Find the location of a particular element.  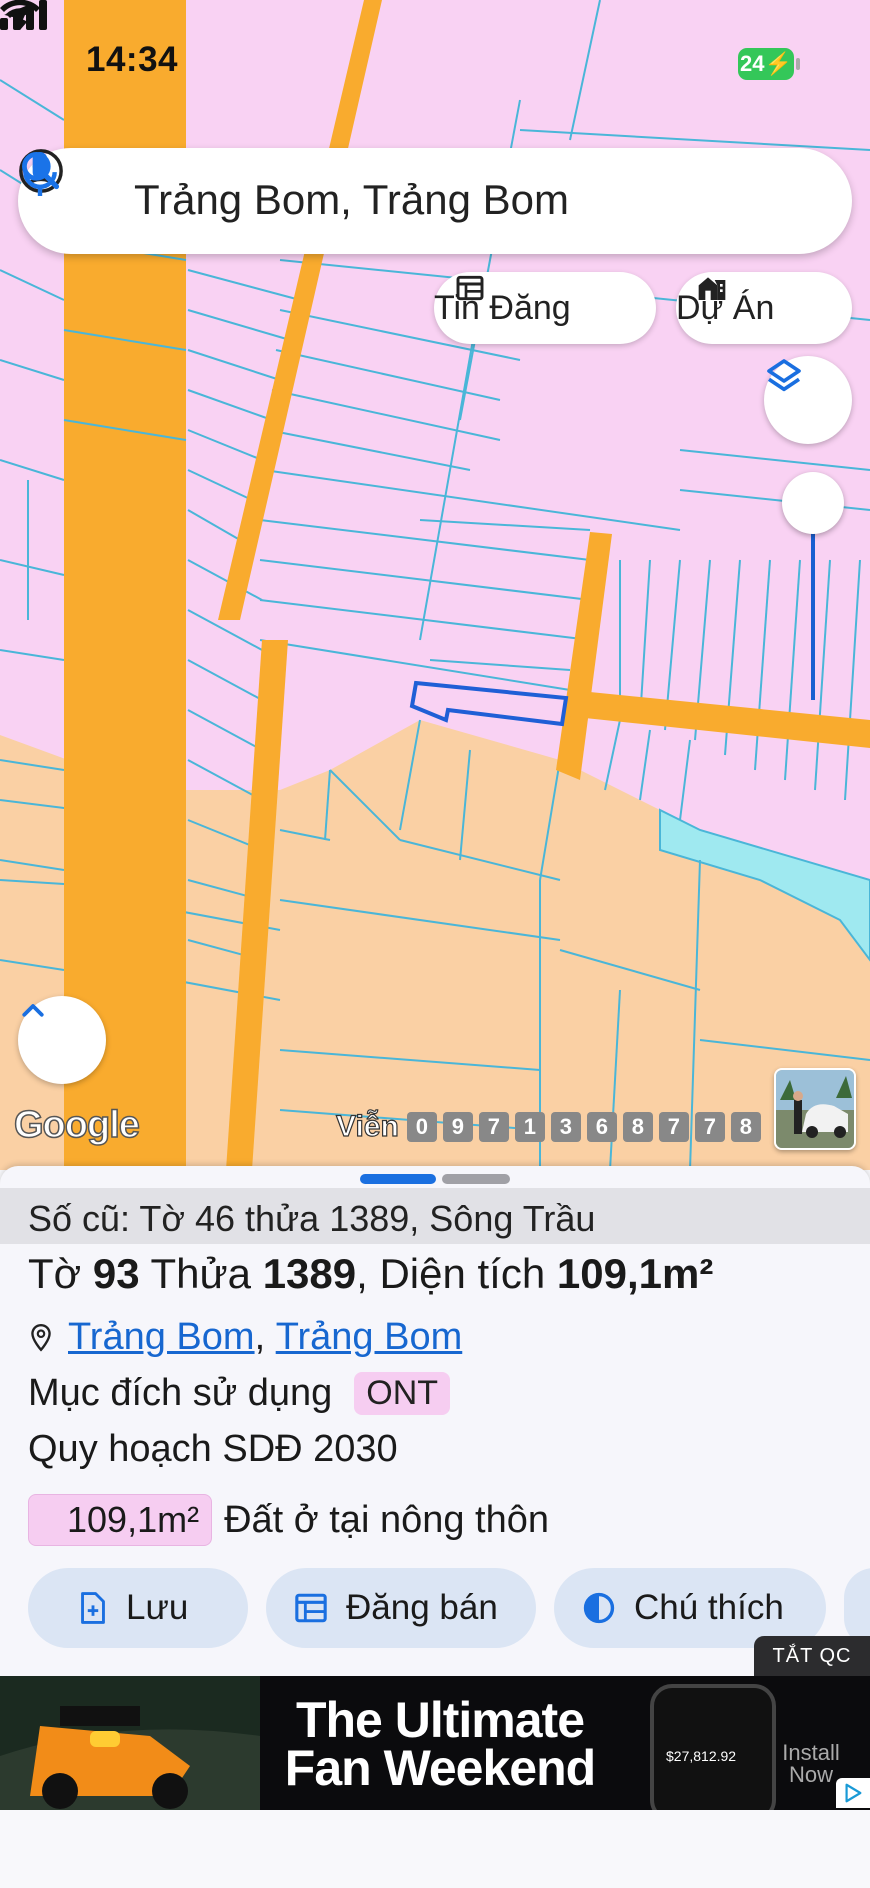

old-parcel-info: Số cũ: Tờ 46 thửa 1389, Sông Trầu is located at coordinates (435, 1216).